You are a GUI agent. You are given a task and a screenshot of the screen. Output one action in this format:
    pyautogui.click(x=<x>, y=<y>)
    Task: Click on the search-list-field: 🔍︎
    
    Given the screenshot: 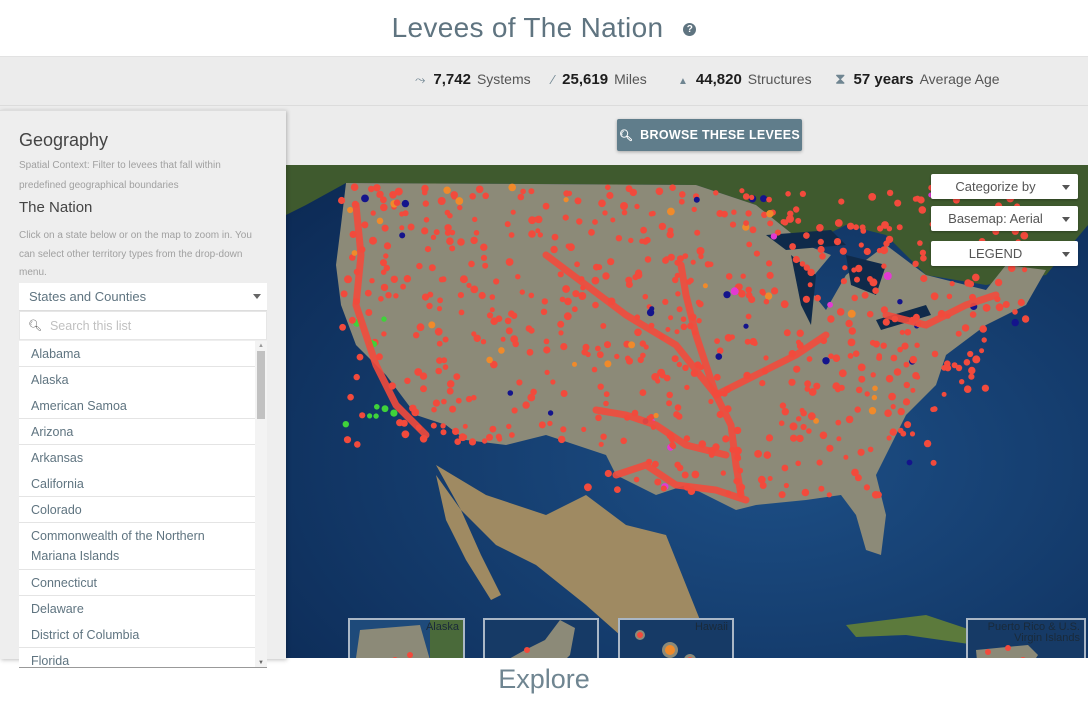 What is the action you would take?
    pyautogui.click(x=143, y=325)
    